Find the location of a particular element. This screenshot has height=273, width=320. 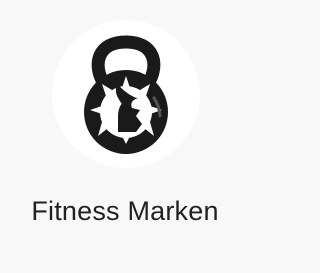

app-name-label: Fitness Marken is located at coordinates (125, 211).